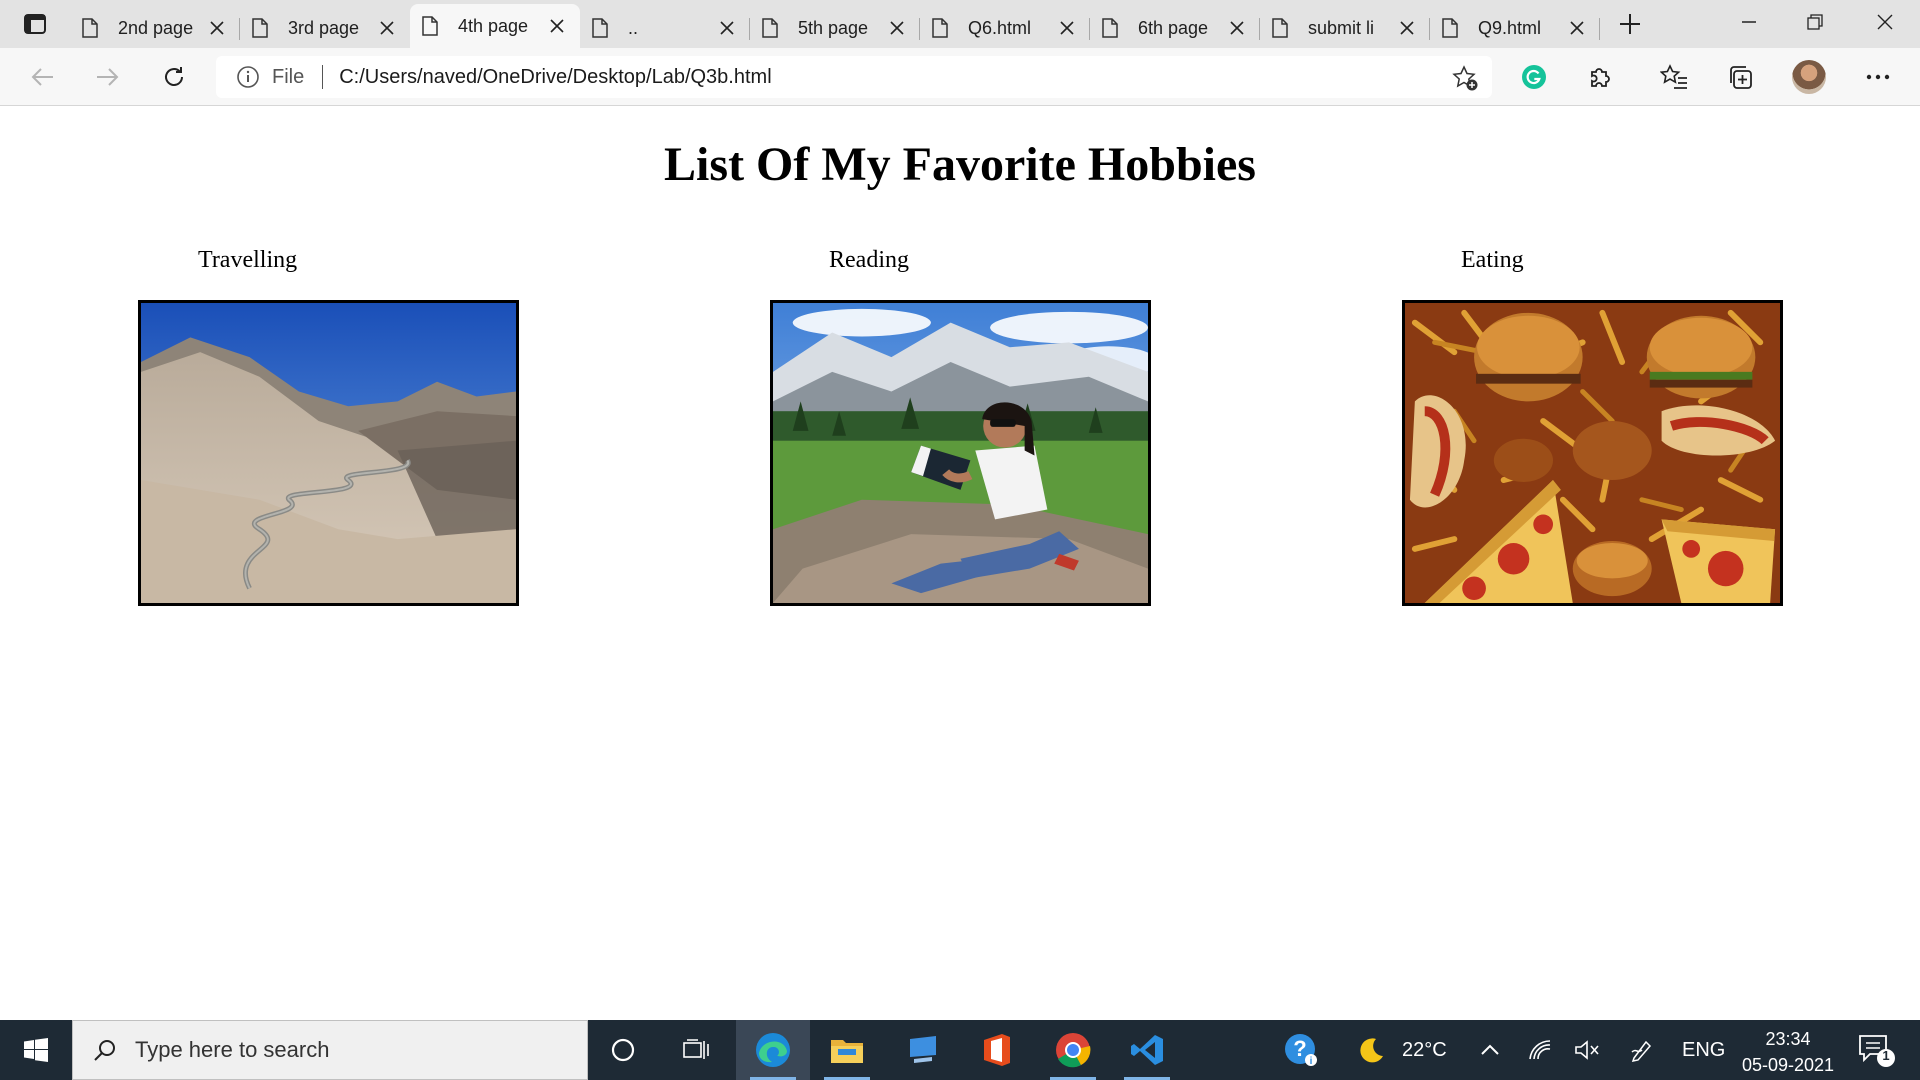 The image size is (1920, 1080). I want to click on browser-tab: Q9.html, so click(1515, 28).